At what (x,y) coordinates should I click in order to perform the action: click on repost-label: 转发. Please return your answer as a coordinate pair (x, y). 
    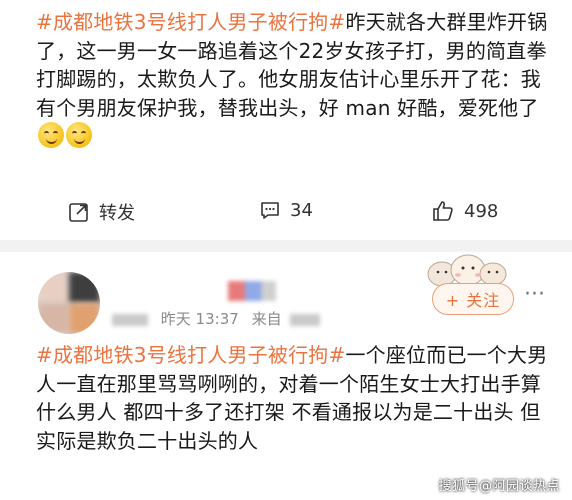
    Looking at the image, I should click on (117, 213).